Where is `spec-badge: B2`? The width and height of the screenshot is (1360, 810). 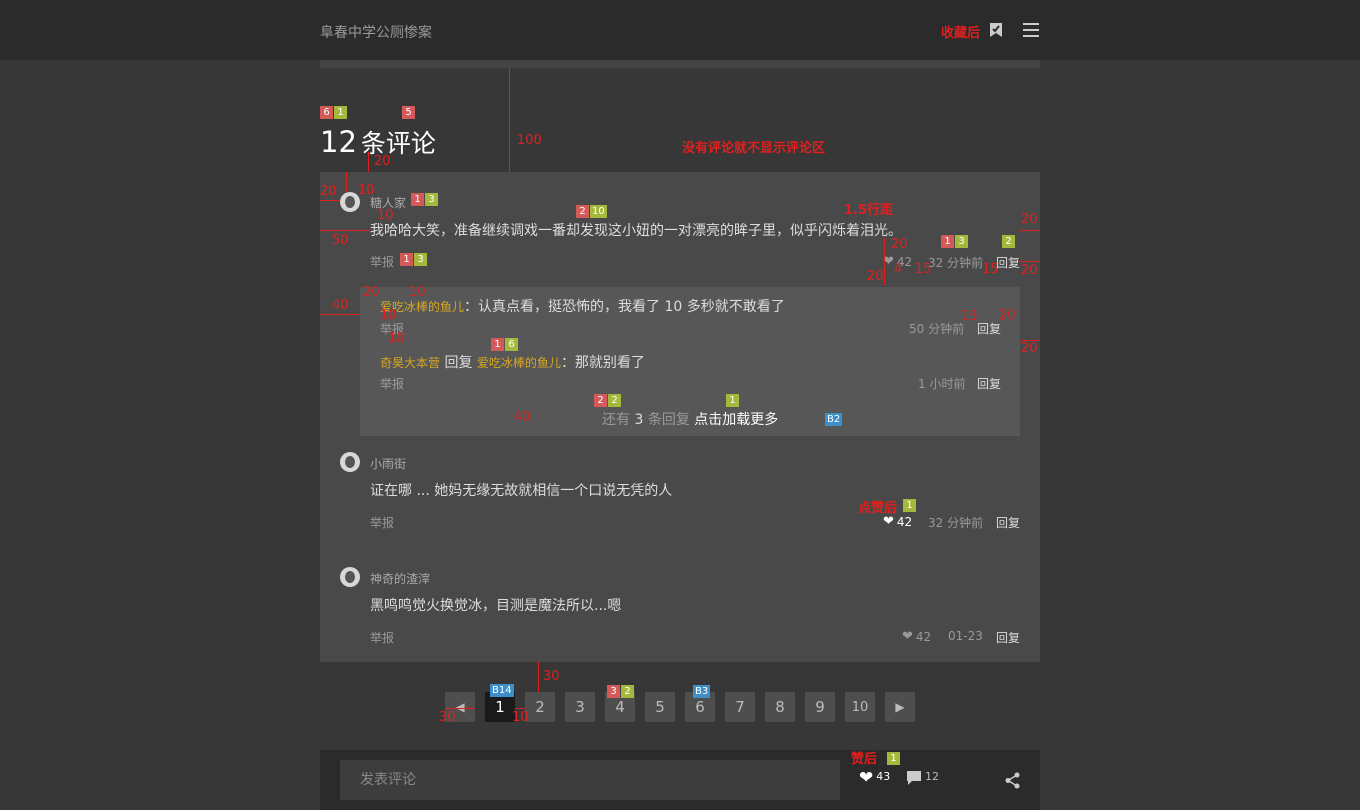
spec-badge: B2 is located at coordinates (834, 419).